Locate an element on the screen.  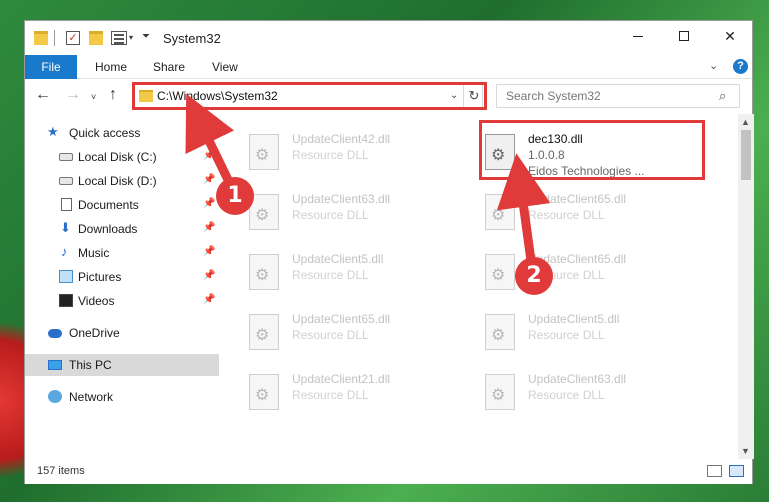
scroll-up-icon: ▲ is located at coordinates (745, 122).